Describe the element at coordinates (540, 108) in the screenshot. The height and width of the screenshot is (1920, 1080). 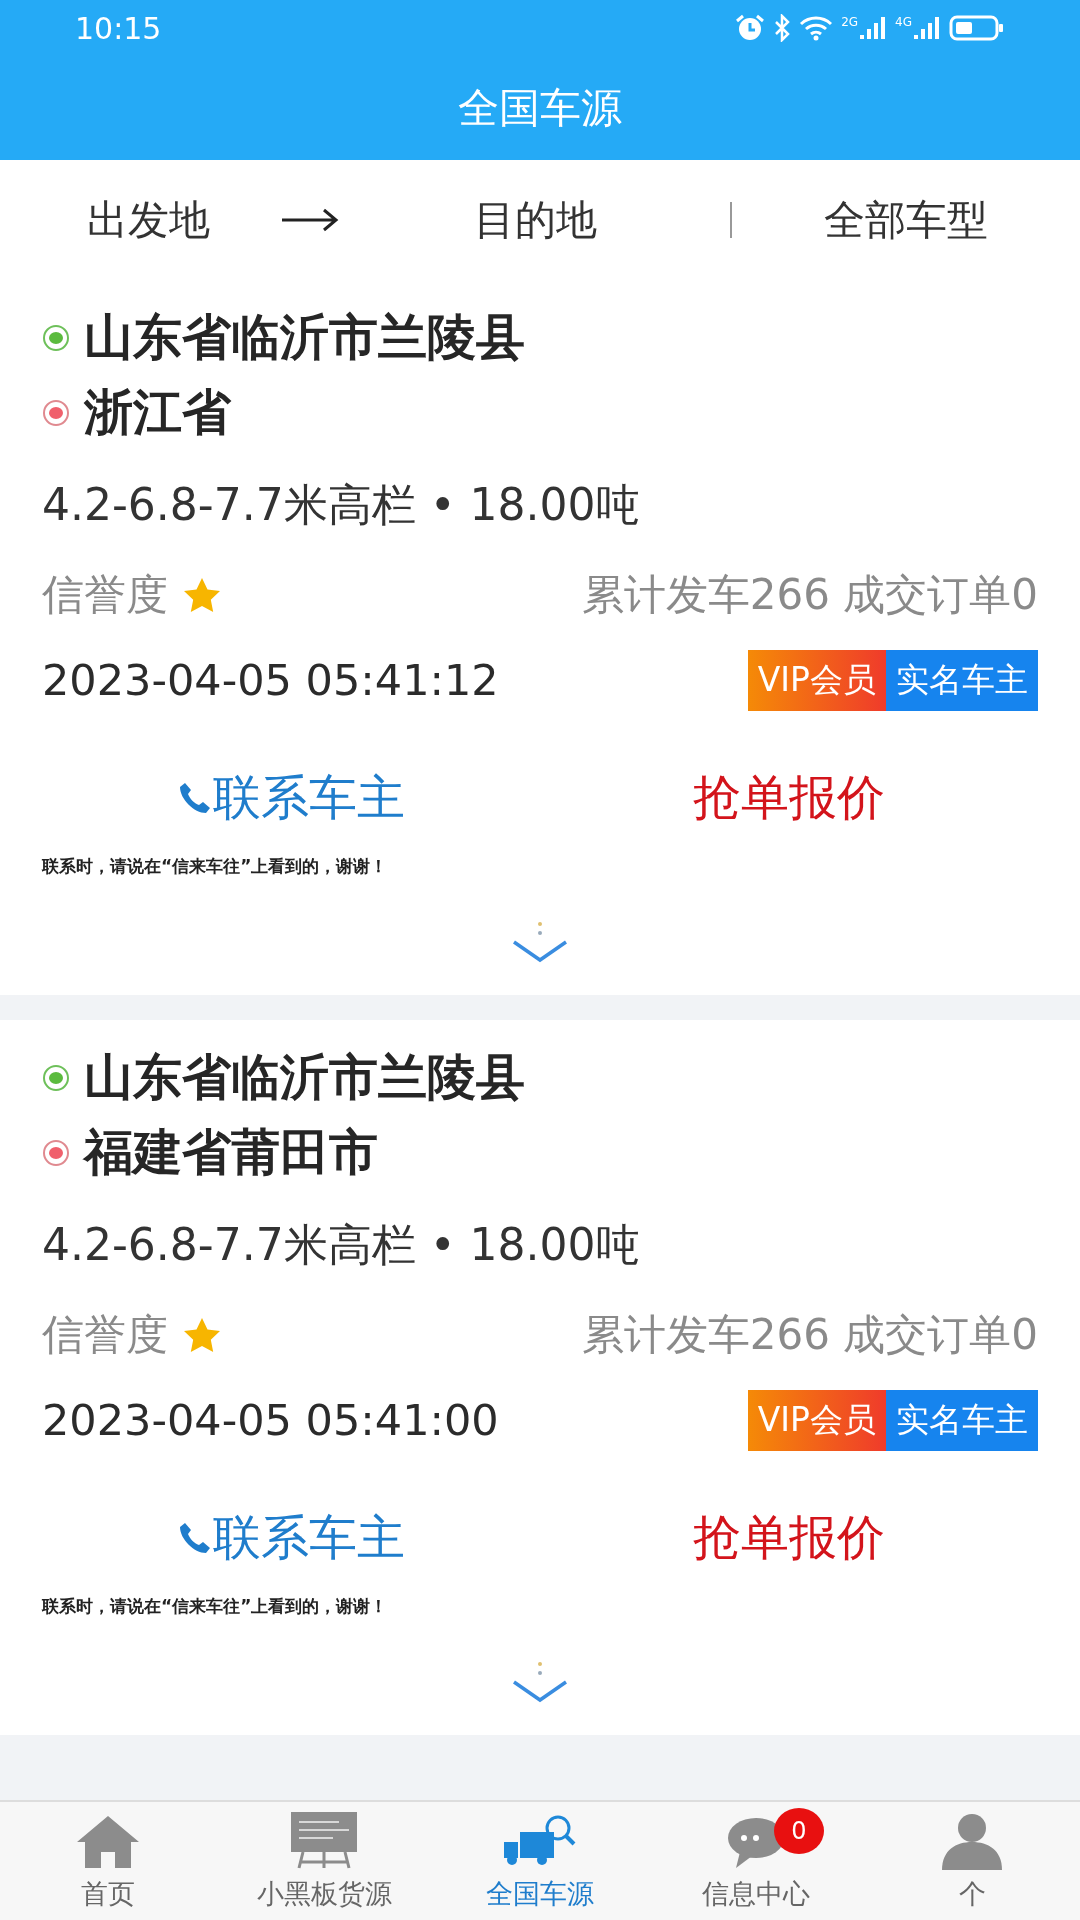
I see `page-title: 全国车源` at that location.